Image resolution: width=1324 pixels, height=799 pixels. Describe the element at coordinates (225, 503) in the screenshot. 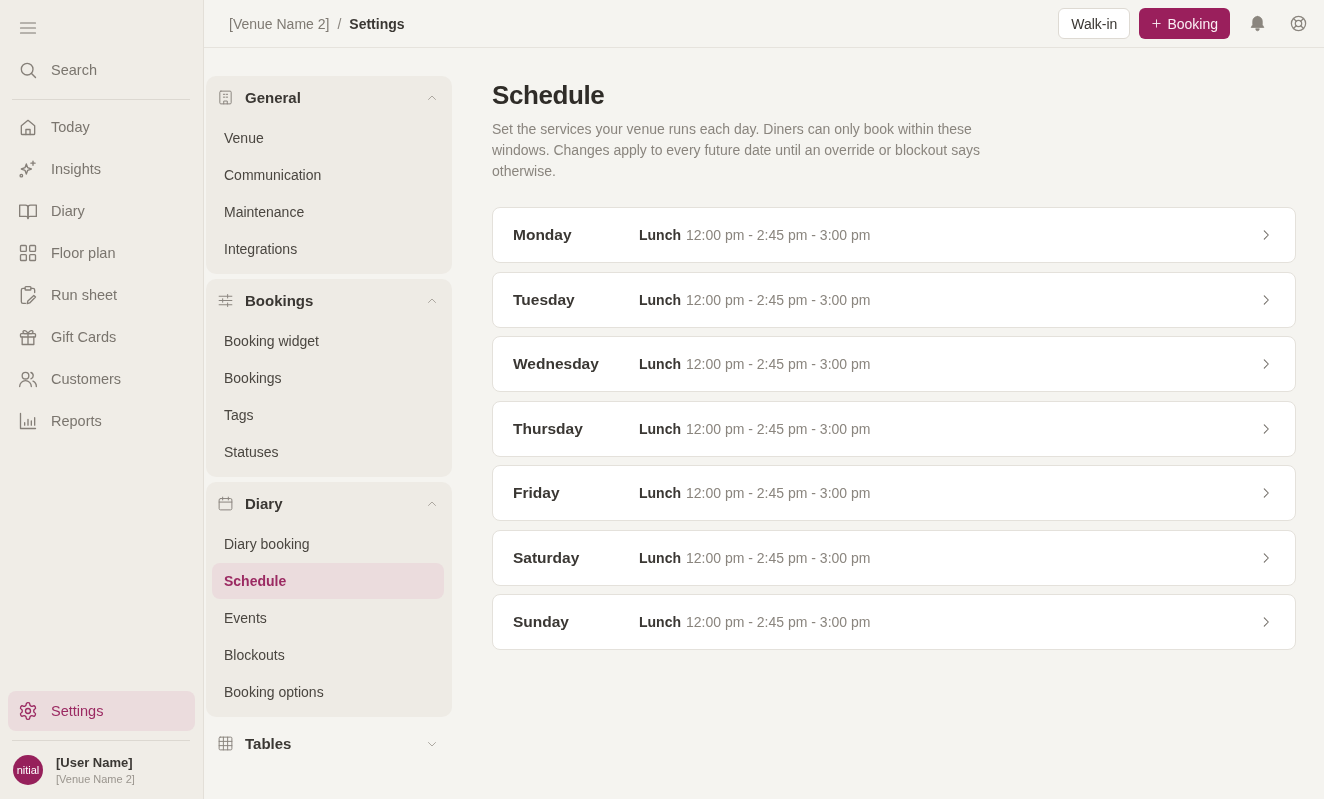

I see `calendar-icon` at that location.